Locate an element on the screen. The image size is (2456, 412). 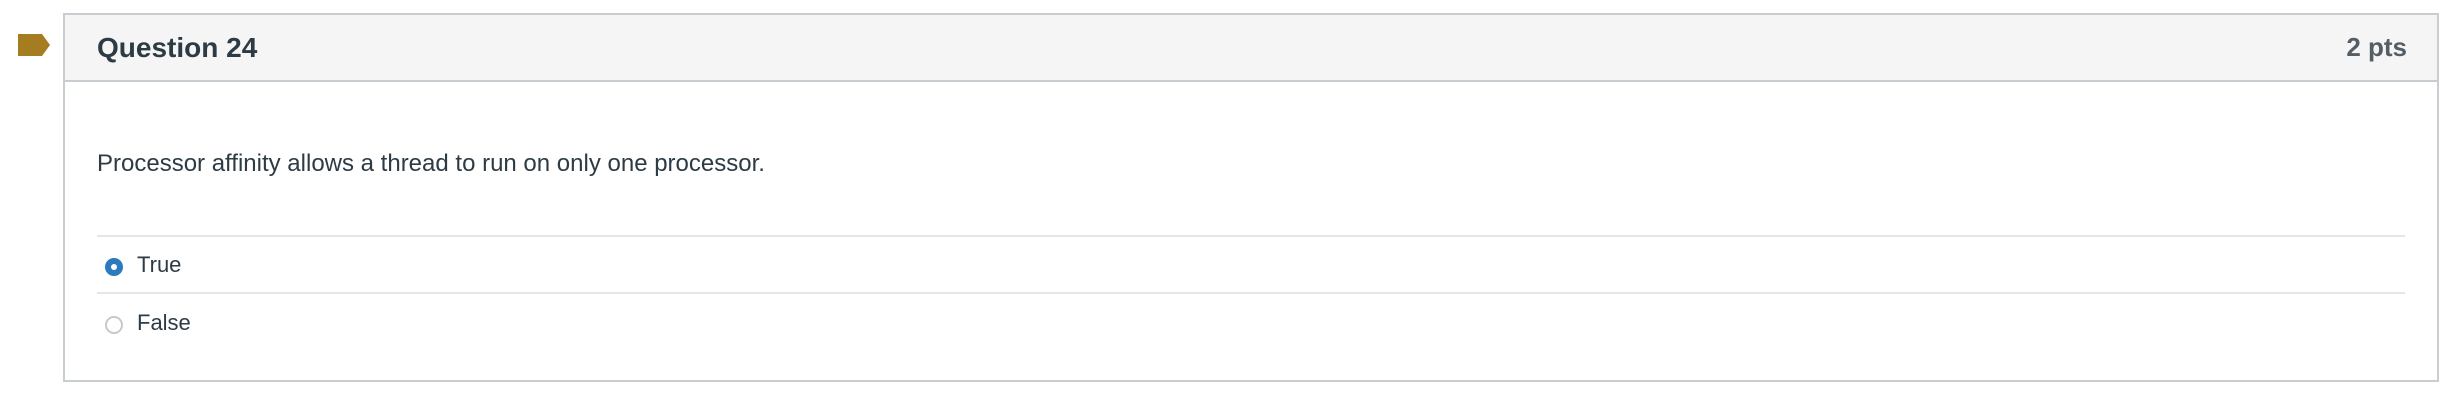
answer-option-false: False is located at coordinates (1251, 322).